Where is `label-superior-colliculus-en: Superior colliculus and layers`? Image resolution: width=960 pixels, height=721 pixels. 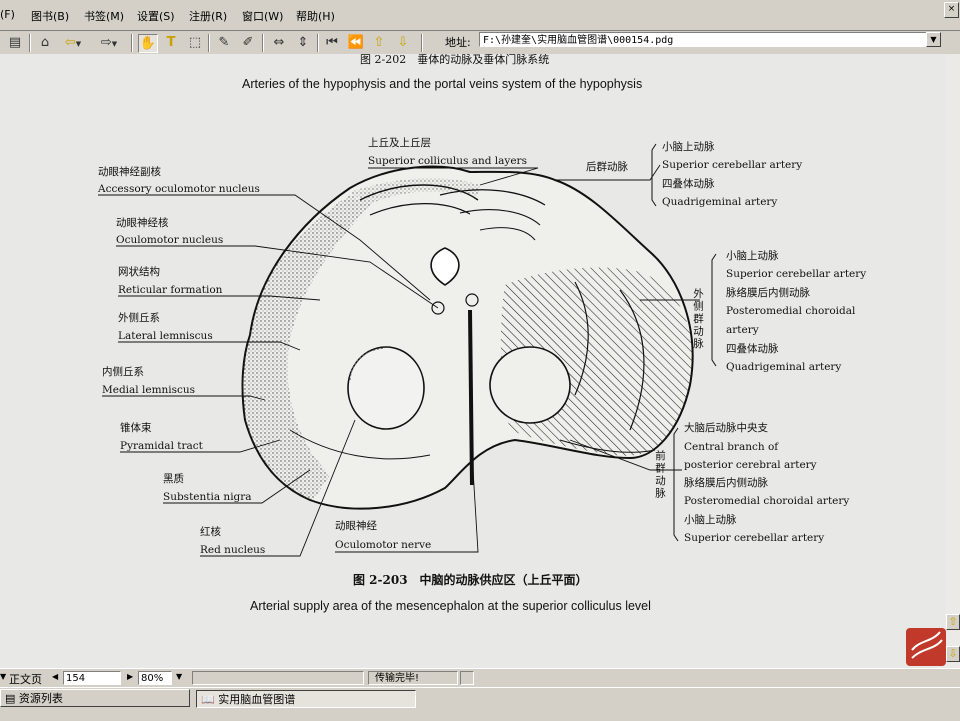 label-superior-colliculus-en: Superior colliculus and layers is located at coordinates (447, 161).